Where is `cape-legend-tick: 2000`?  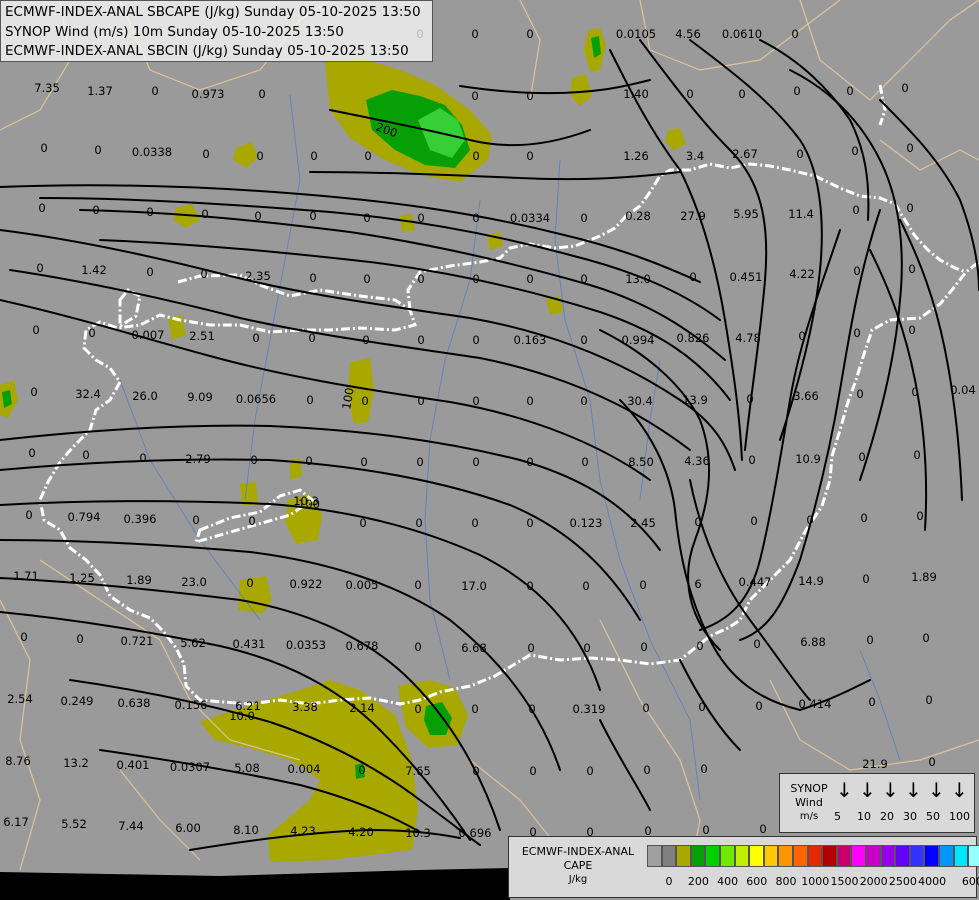 cape-legend-tick: 2000 is located at coordinates (873, 881).